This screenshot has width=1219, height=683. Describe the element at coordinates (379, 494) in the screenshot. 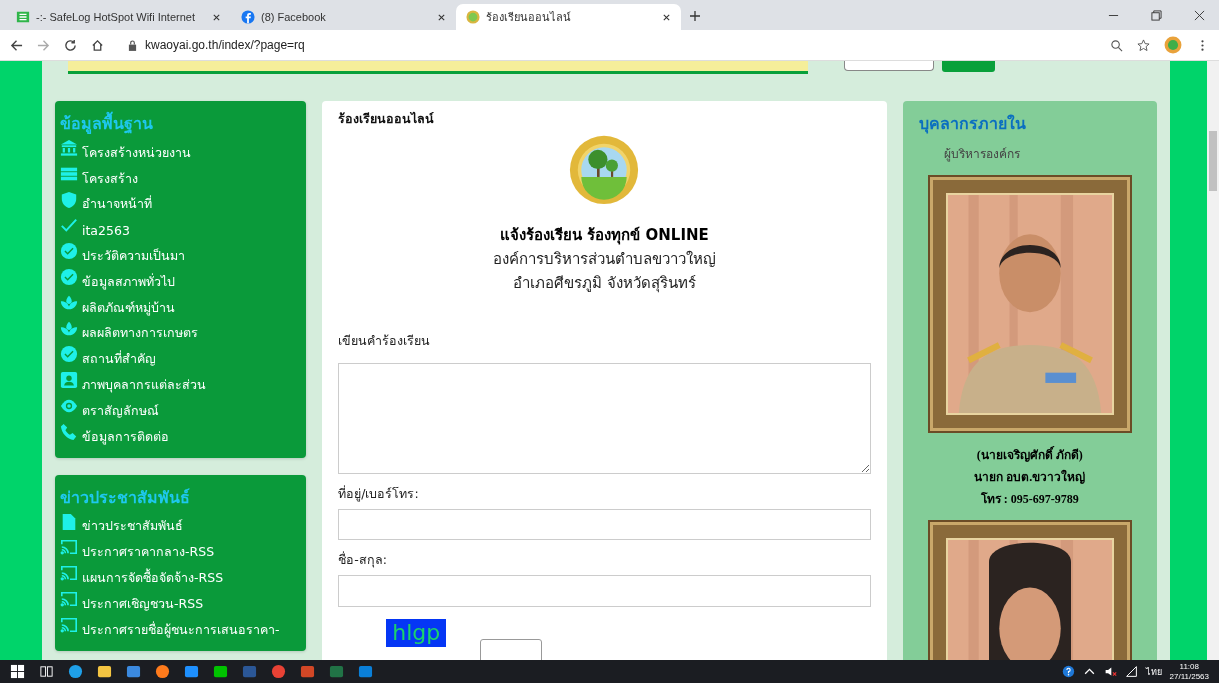

I see `field-label: ที่อยู่/เบอร์โทร:` at that location.